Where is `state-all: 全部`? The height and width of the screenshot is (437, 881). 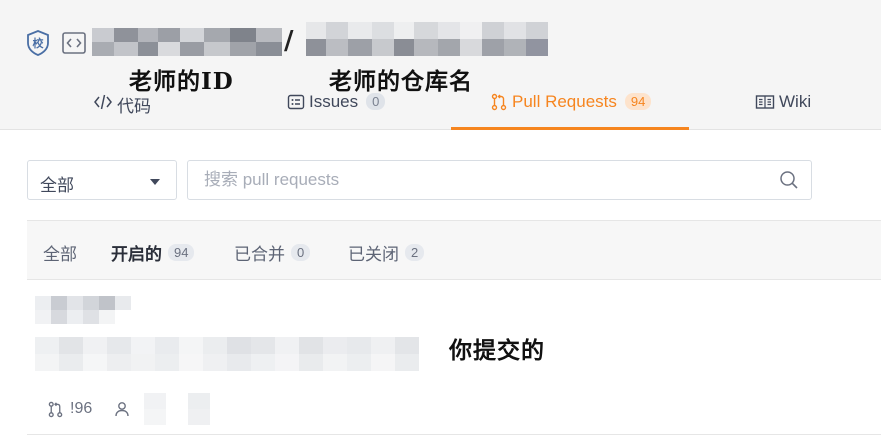
state-all: 全部 is located at coordinates (60, 252).